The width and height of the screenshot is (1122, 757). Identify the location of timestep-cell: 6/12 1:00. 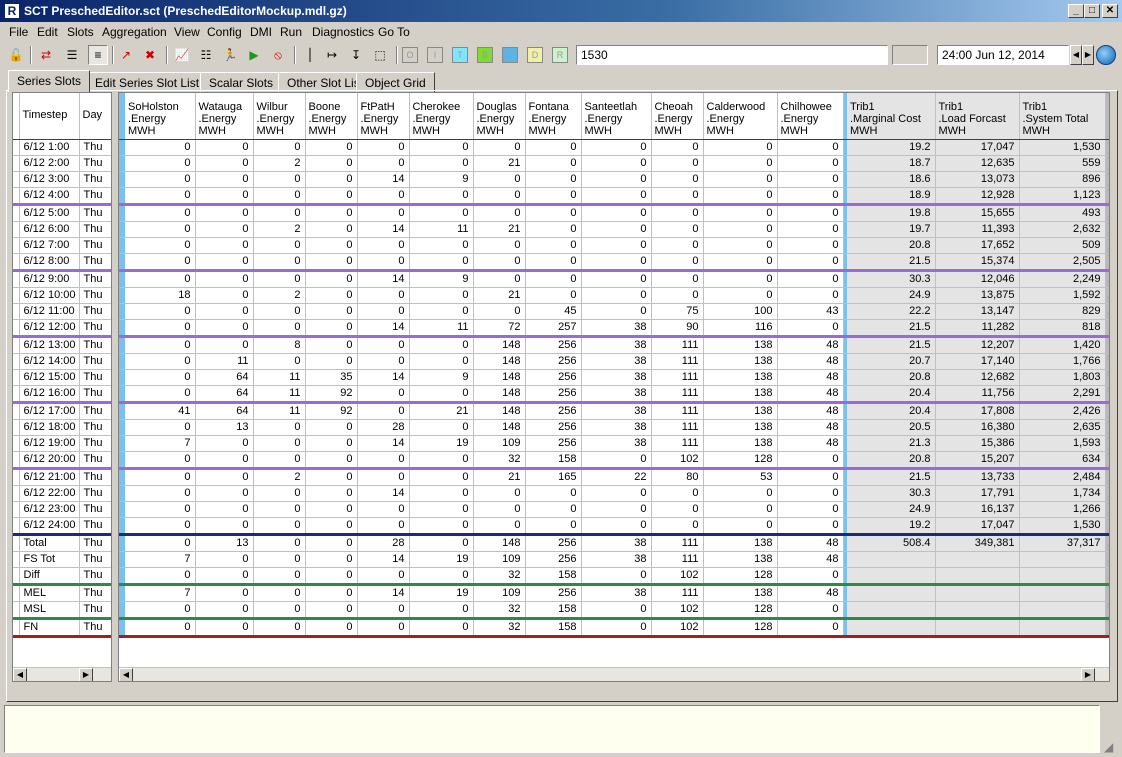
(49, 147).